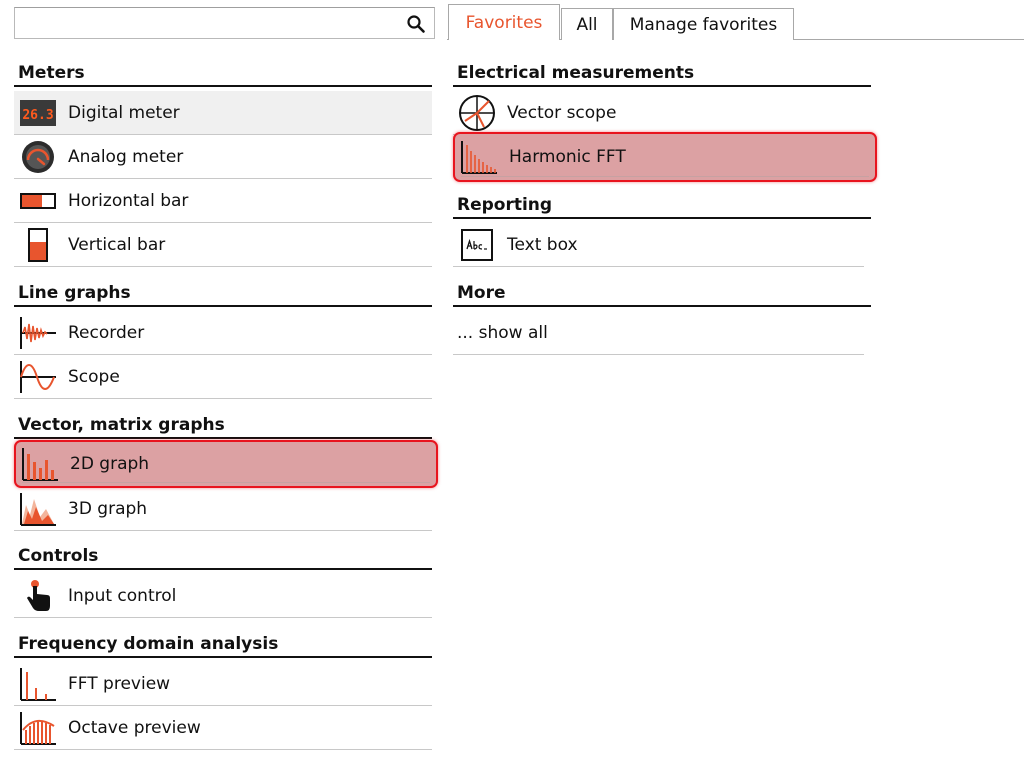  I want to click on search-icon, so click(416, 24).